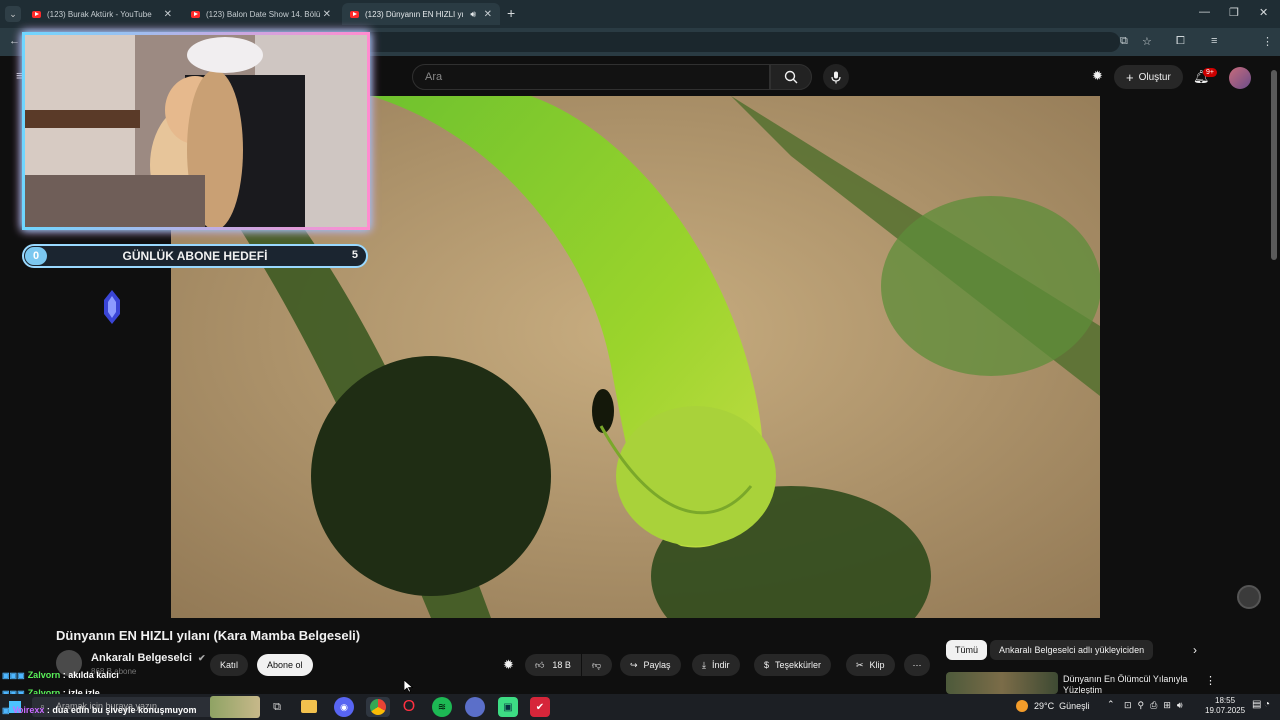  What do you see at coordinates (277, 707) in the screenshot?
I see `task-view-icon: ⧉` at bounding box center [277, 707].